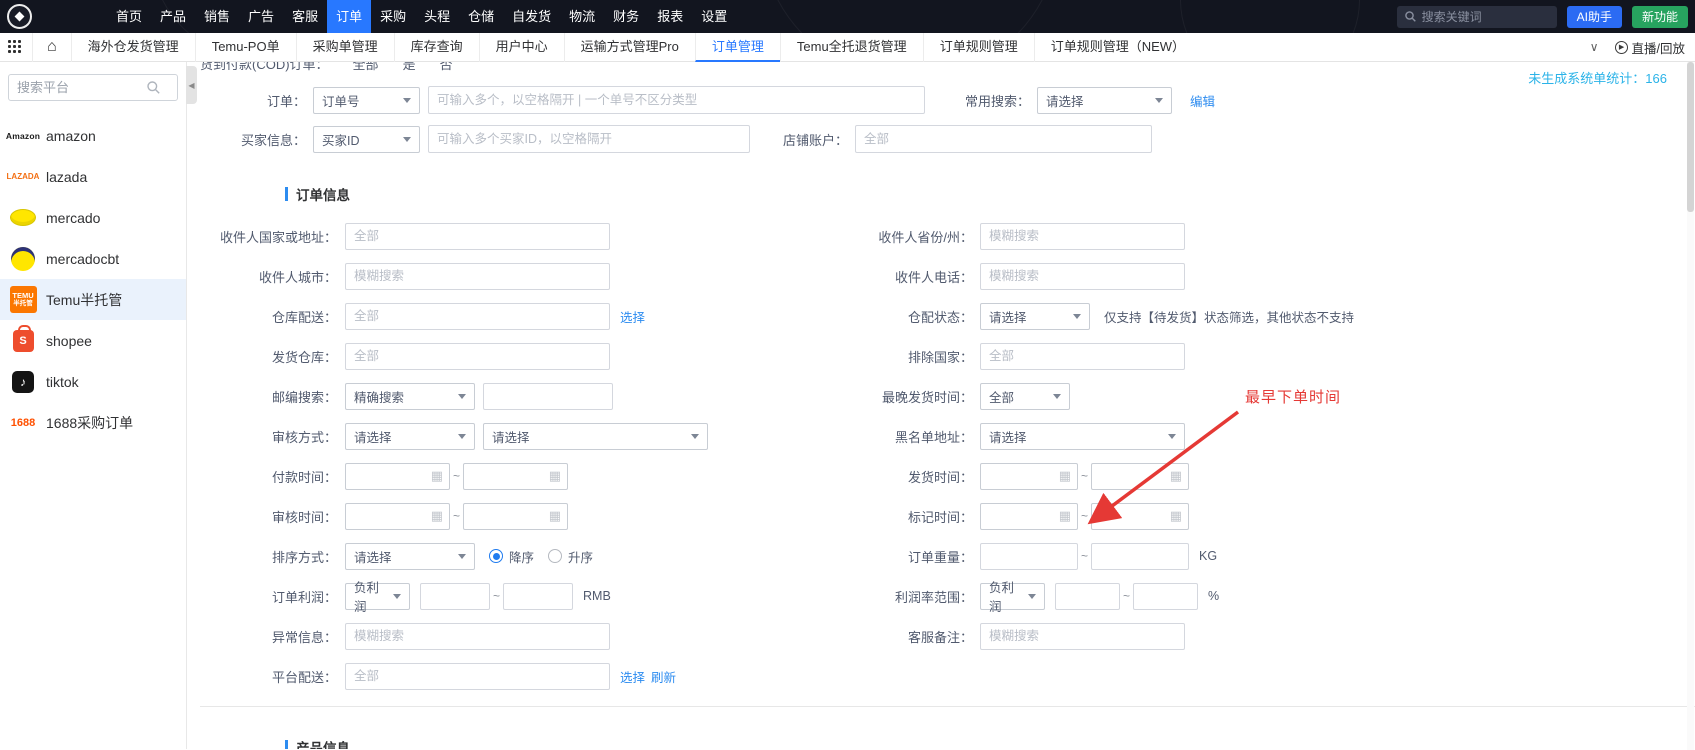 Image resolution: width=1695 pixels, height=750 pixels. I want to click on pay-time-end-date: ▦, so click(516, 476).